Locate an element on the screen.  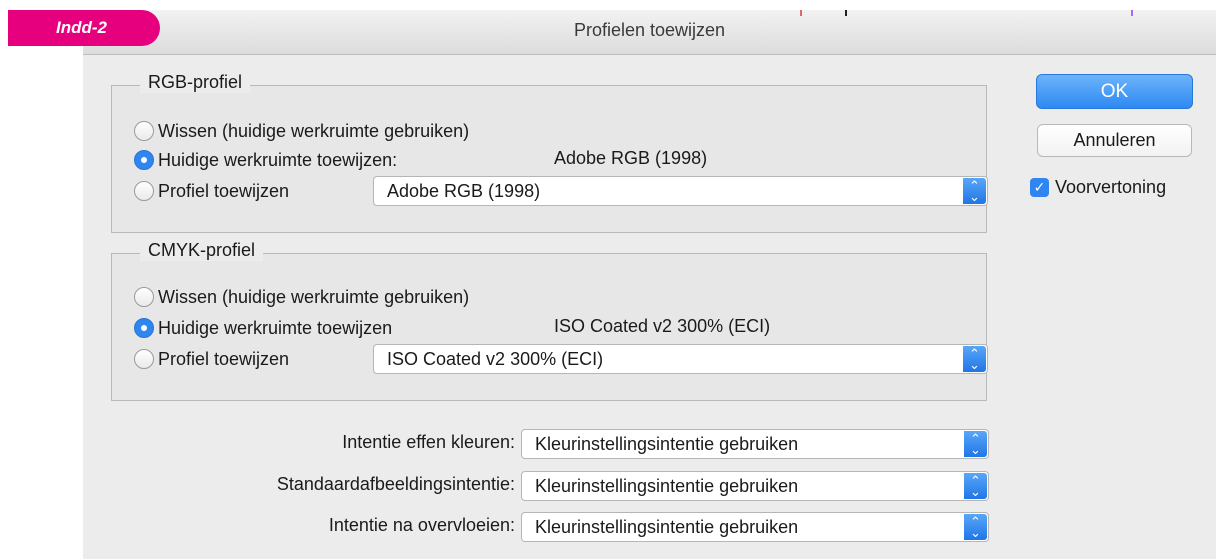
intent-solid-colors-row: Intentie effen kleuren: is located at coordinates (299, 443).